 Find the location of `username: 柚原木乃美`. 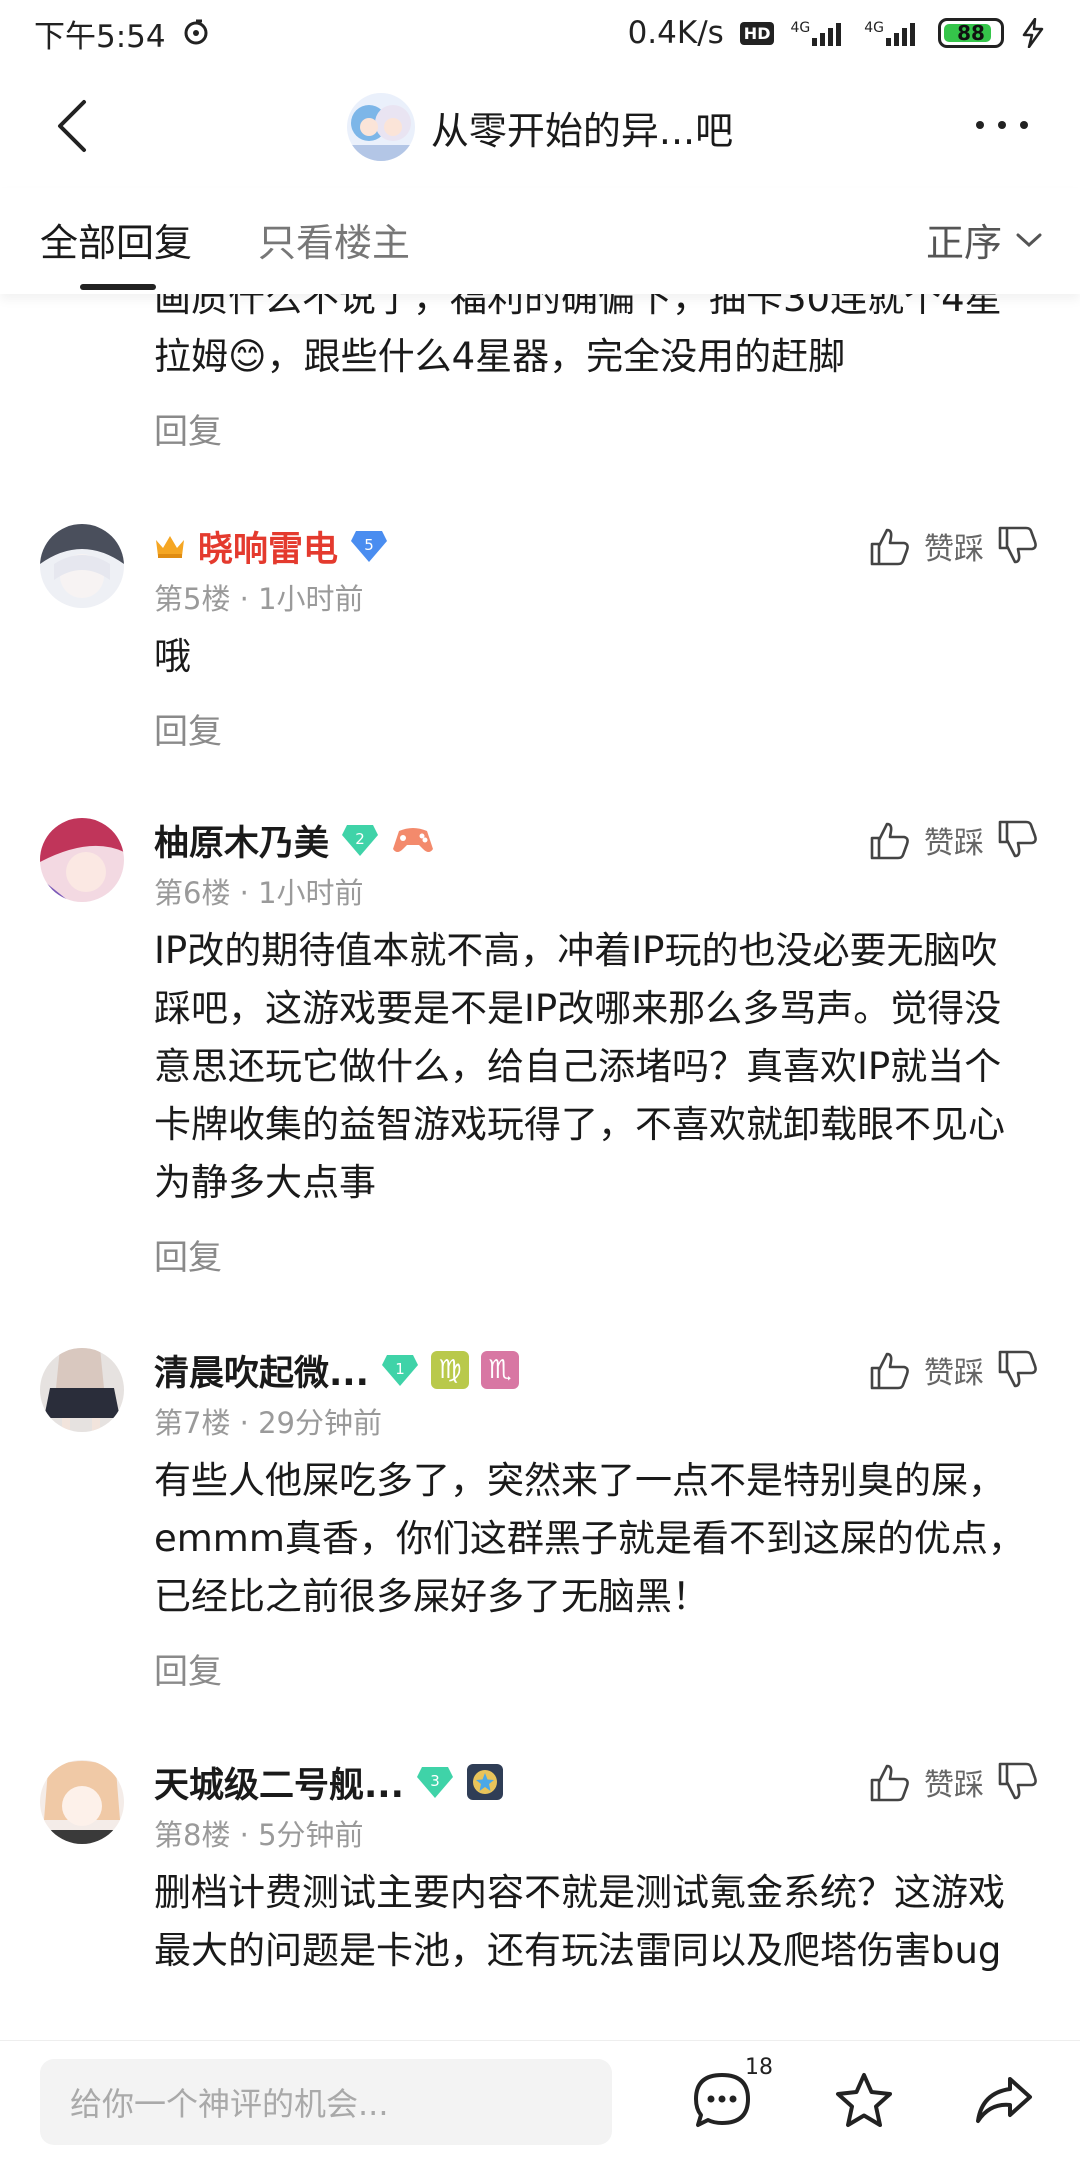

username: 柚原木乃美 is located at coordinates (241, 840).